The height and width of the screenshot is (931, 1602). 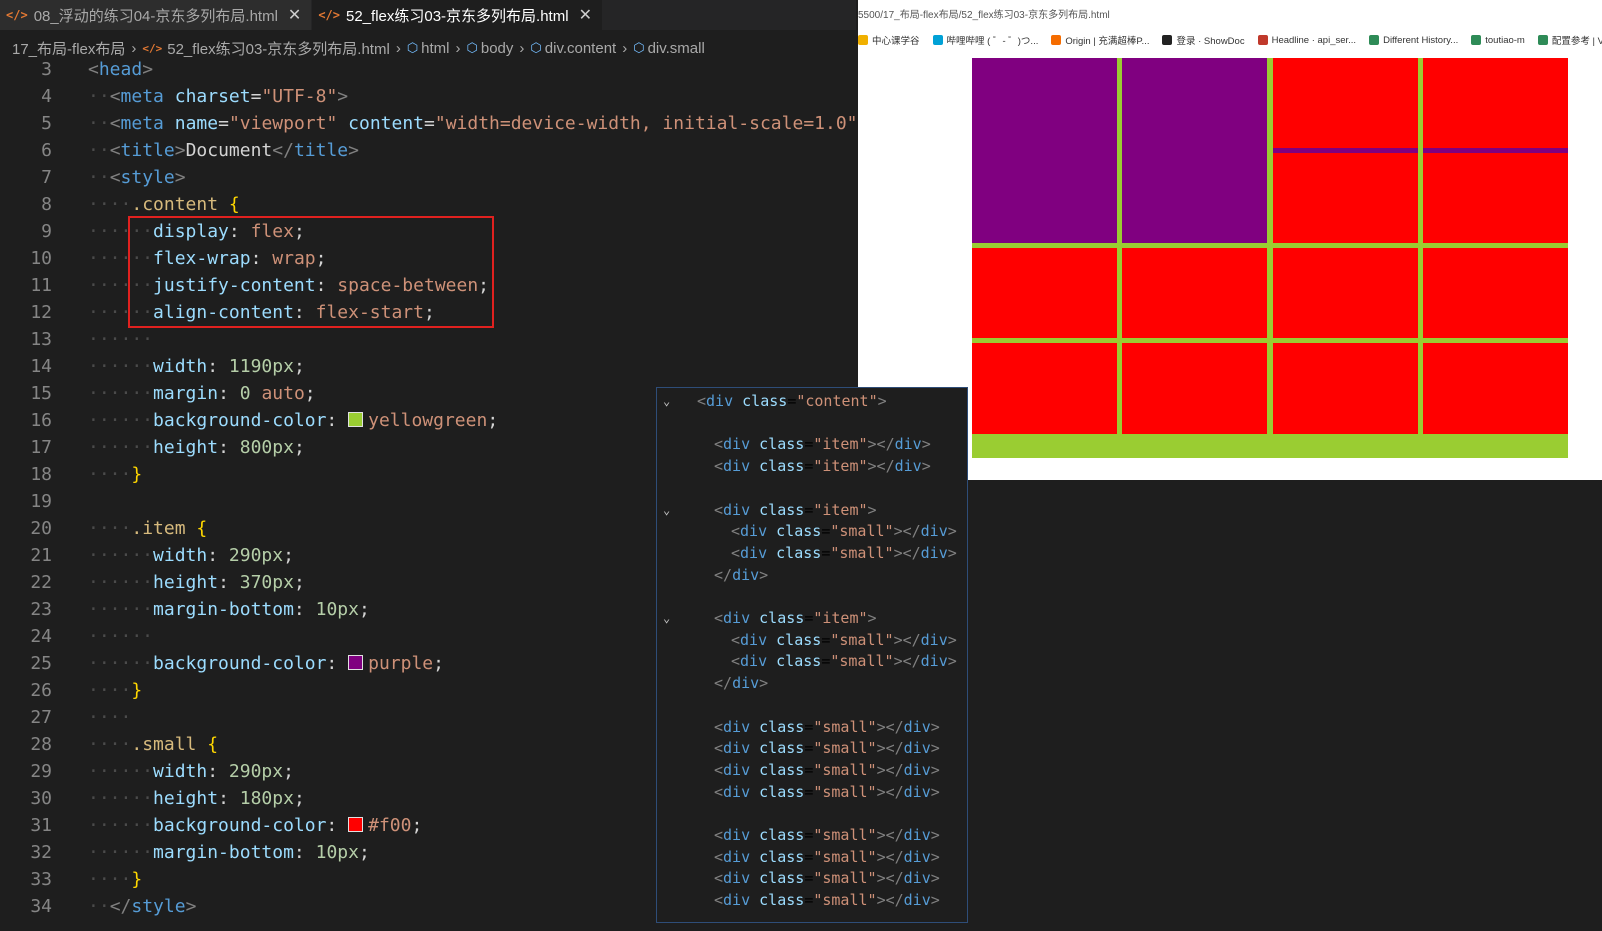 I want to click on chevron-right-icon: ›, so click(x=398, y=48).